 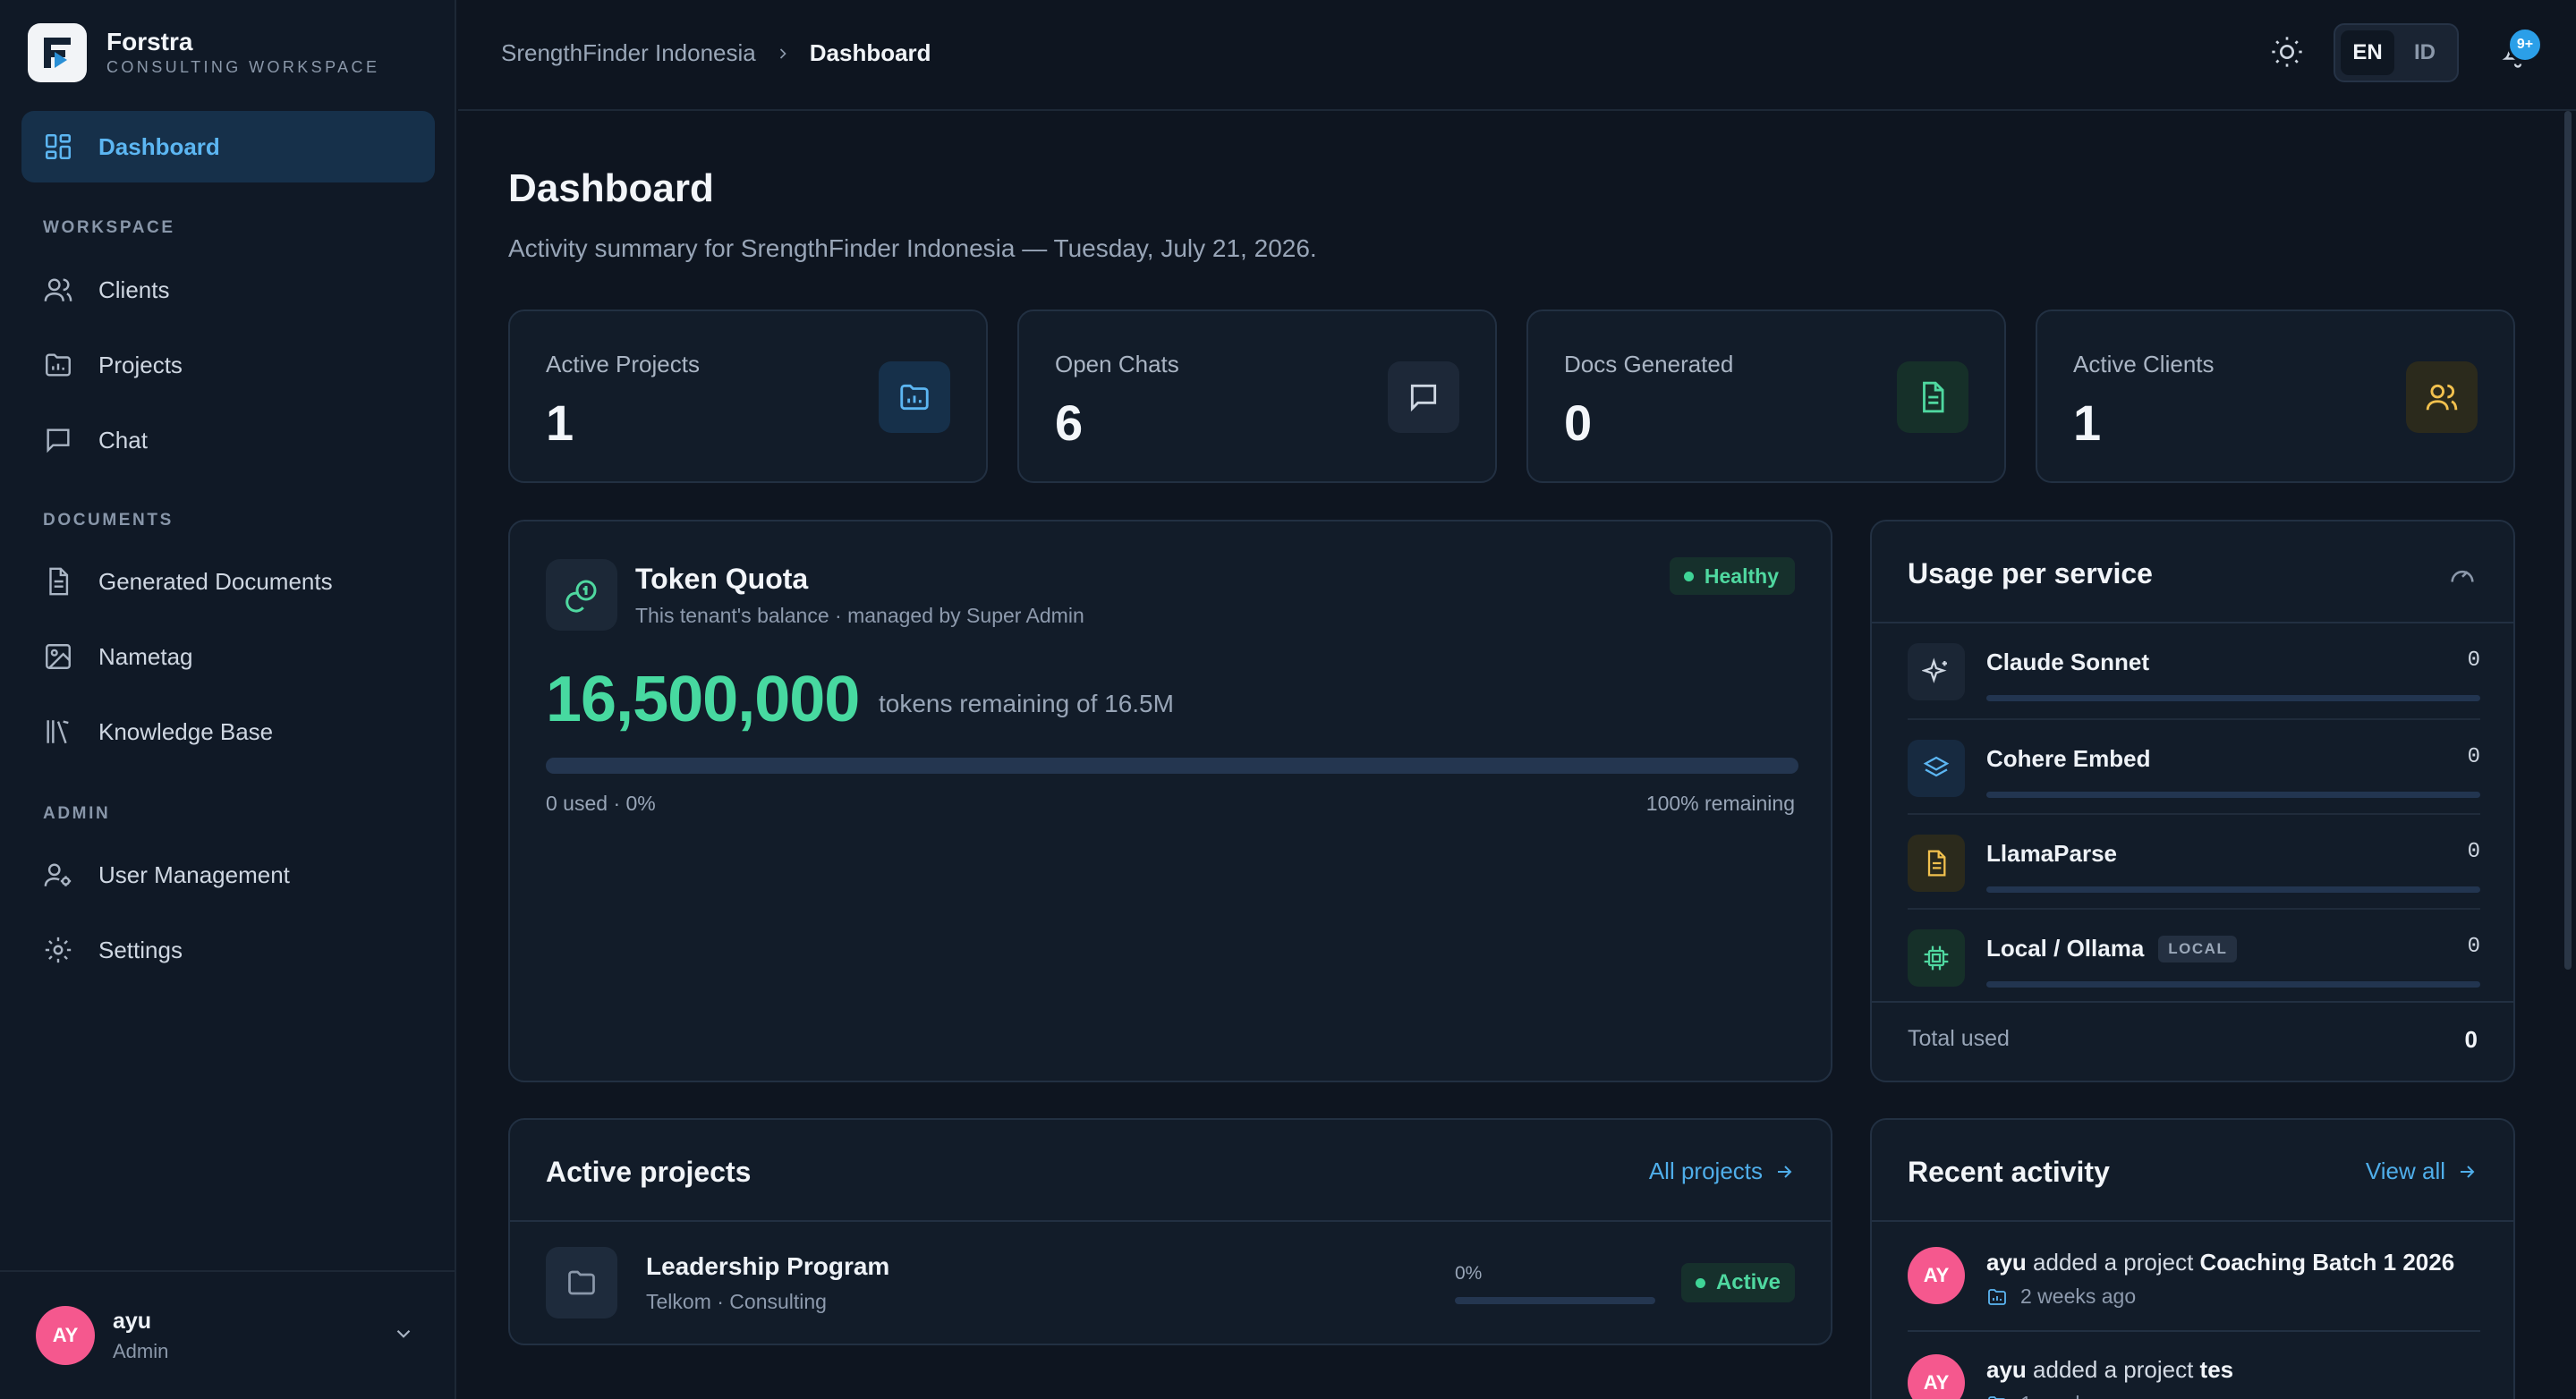 What do you see at coordinates (1766, 396) in the screenshot?
I see `stat-card-docs-generated: Docs Generated 0` at bounding box center [1766, 396].